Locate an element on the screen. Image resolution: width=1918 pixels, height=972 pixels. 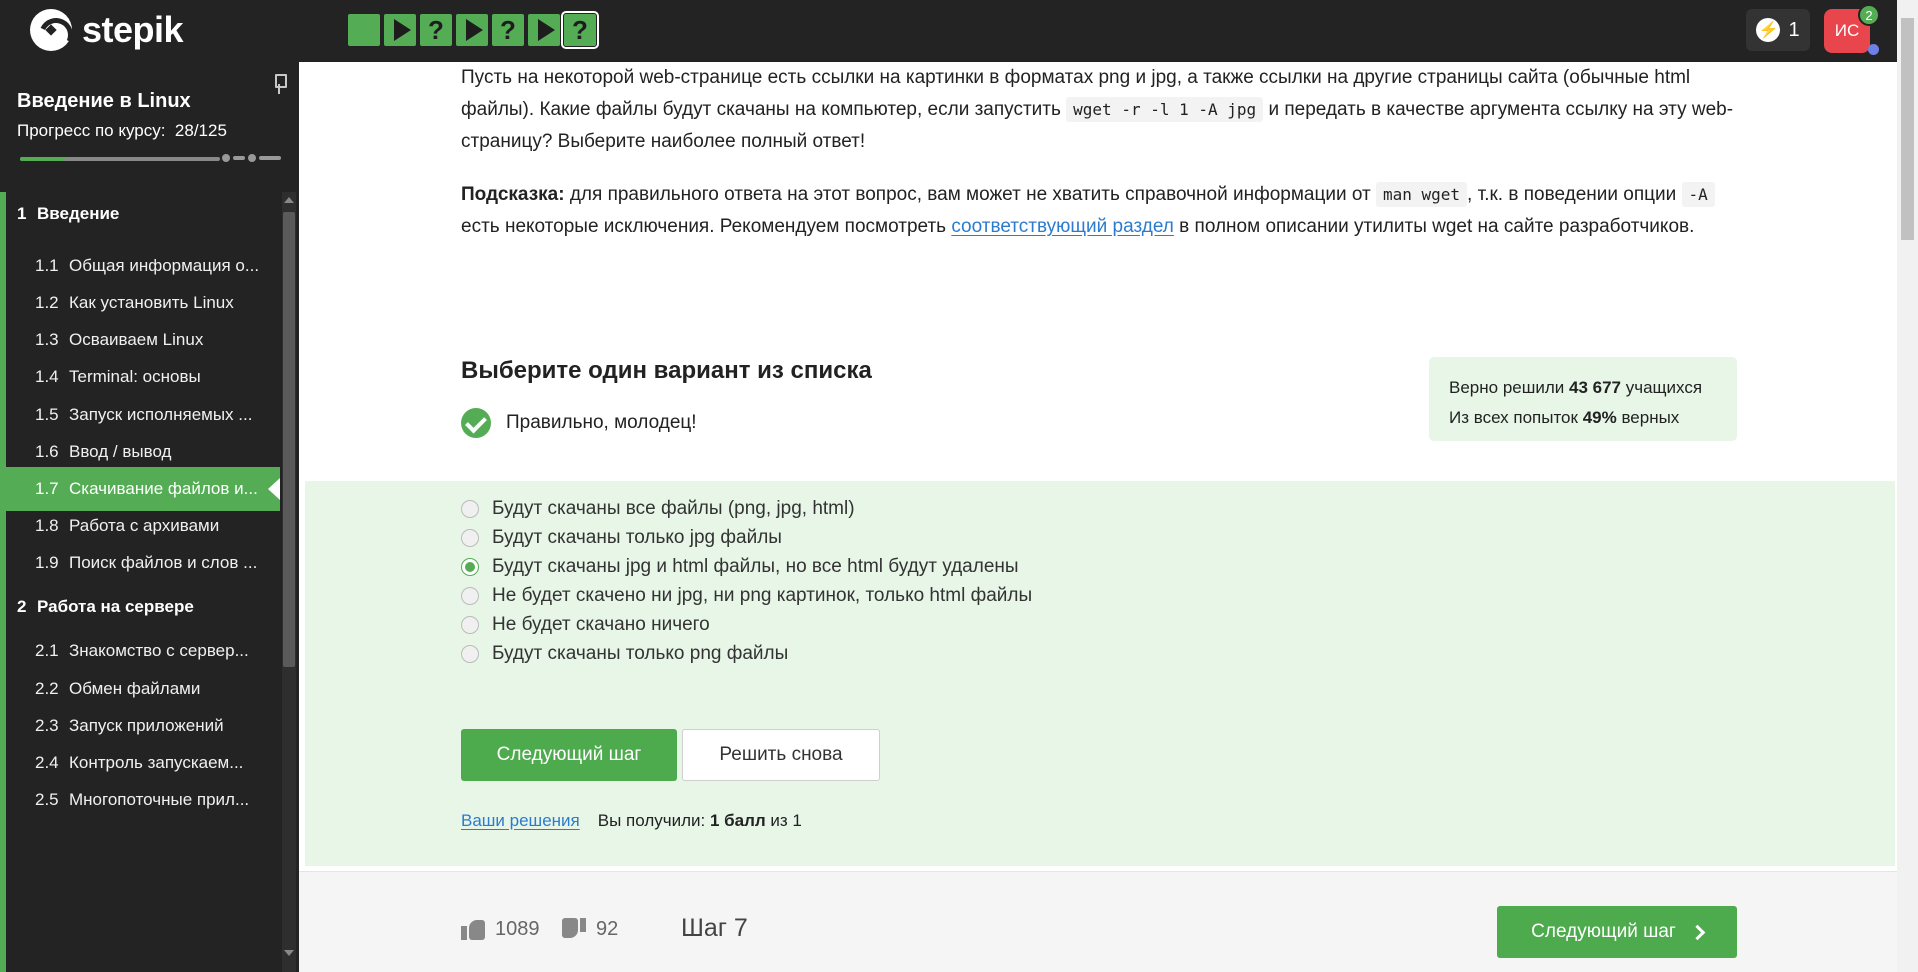
status-dot is located at coordinates (1873, 49).